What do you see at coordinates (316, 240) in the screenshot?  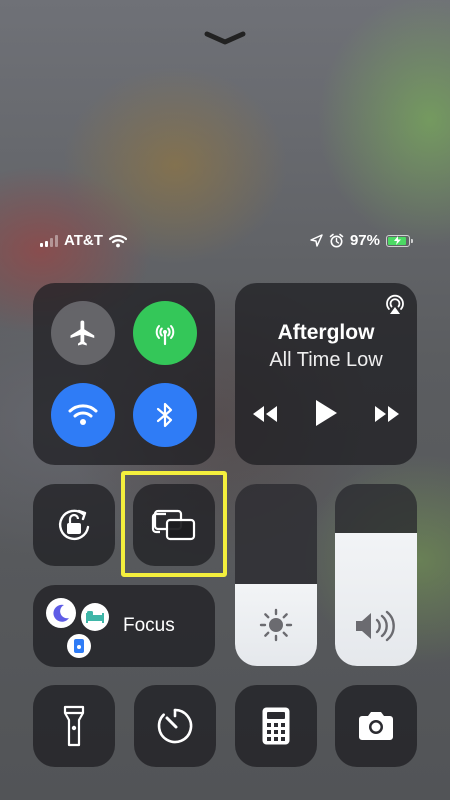 I see `location-icon` at bounding box center [316, 240].